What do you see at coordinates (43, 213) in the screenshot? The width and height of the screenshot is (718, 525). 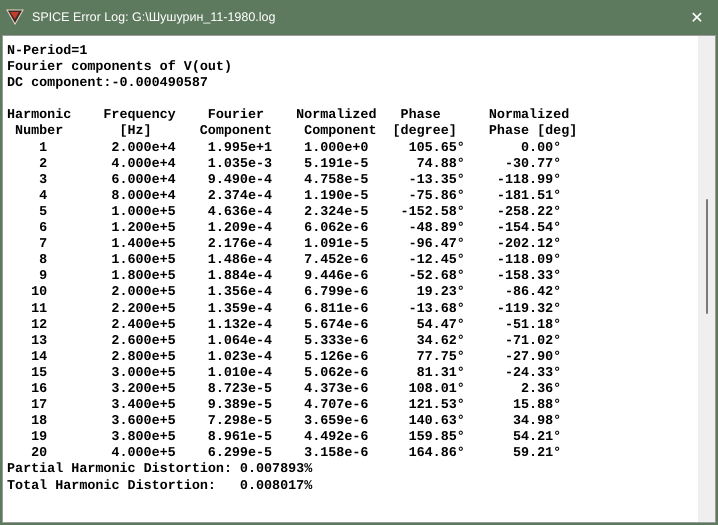 I see `table-cell: 5` at bounding box center [43, 213].